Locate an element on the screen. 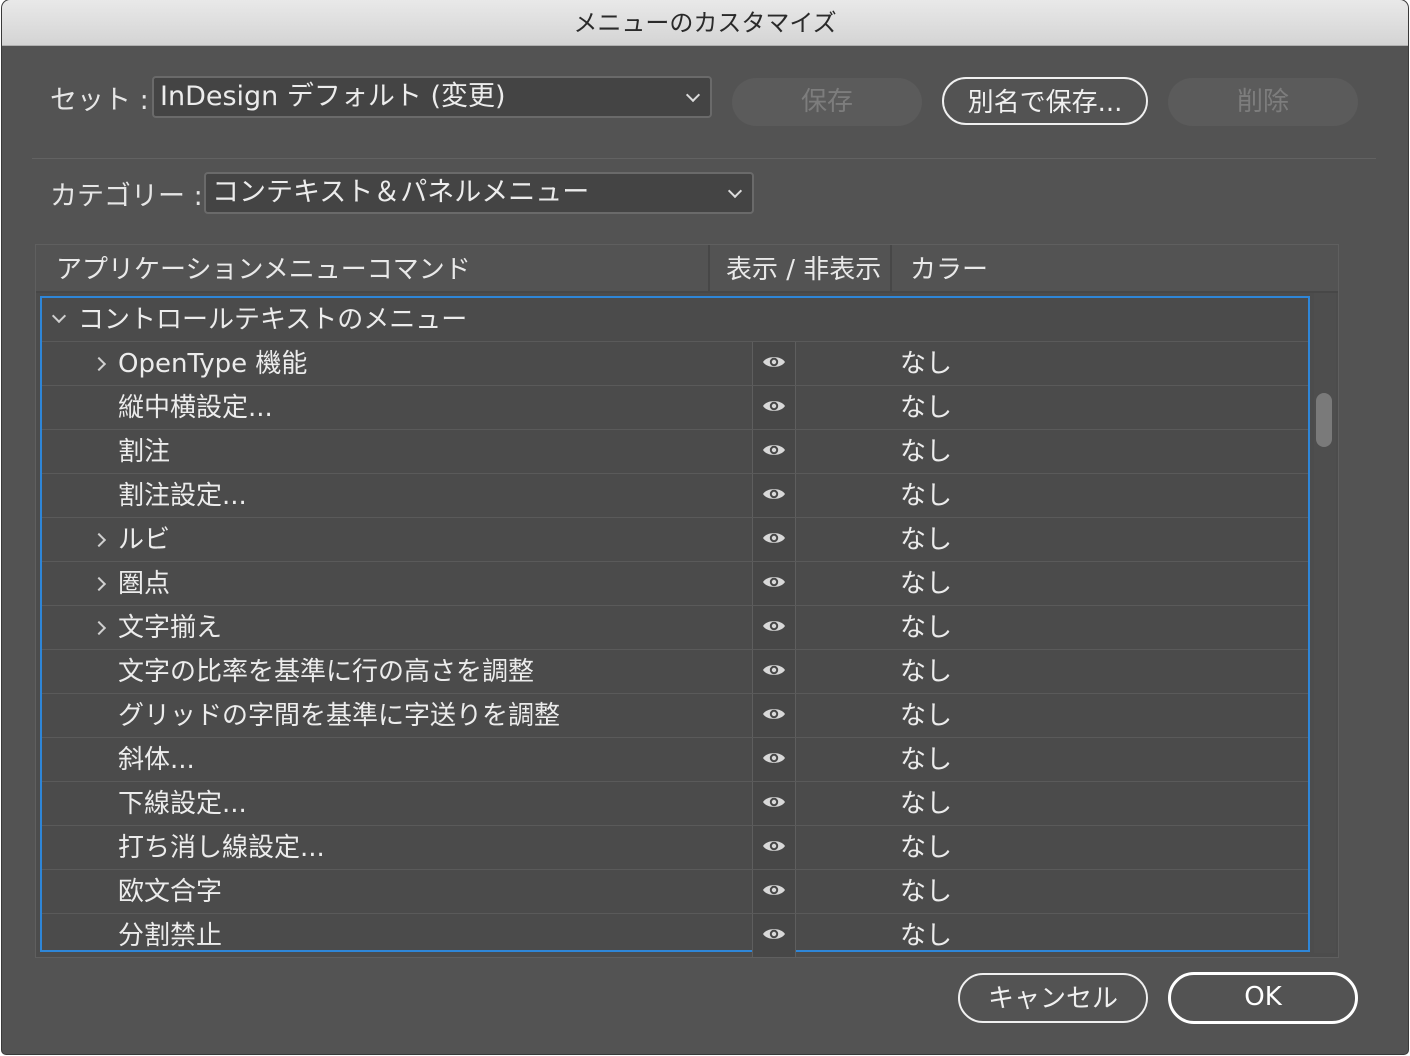 The height and width of the screenshot is (1056, 1410). category-dropdown: コンテキスト＆パネルメニュー is located at coordinates (479, 193).